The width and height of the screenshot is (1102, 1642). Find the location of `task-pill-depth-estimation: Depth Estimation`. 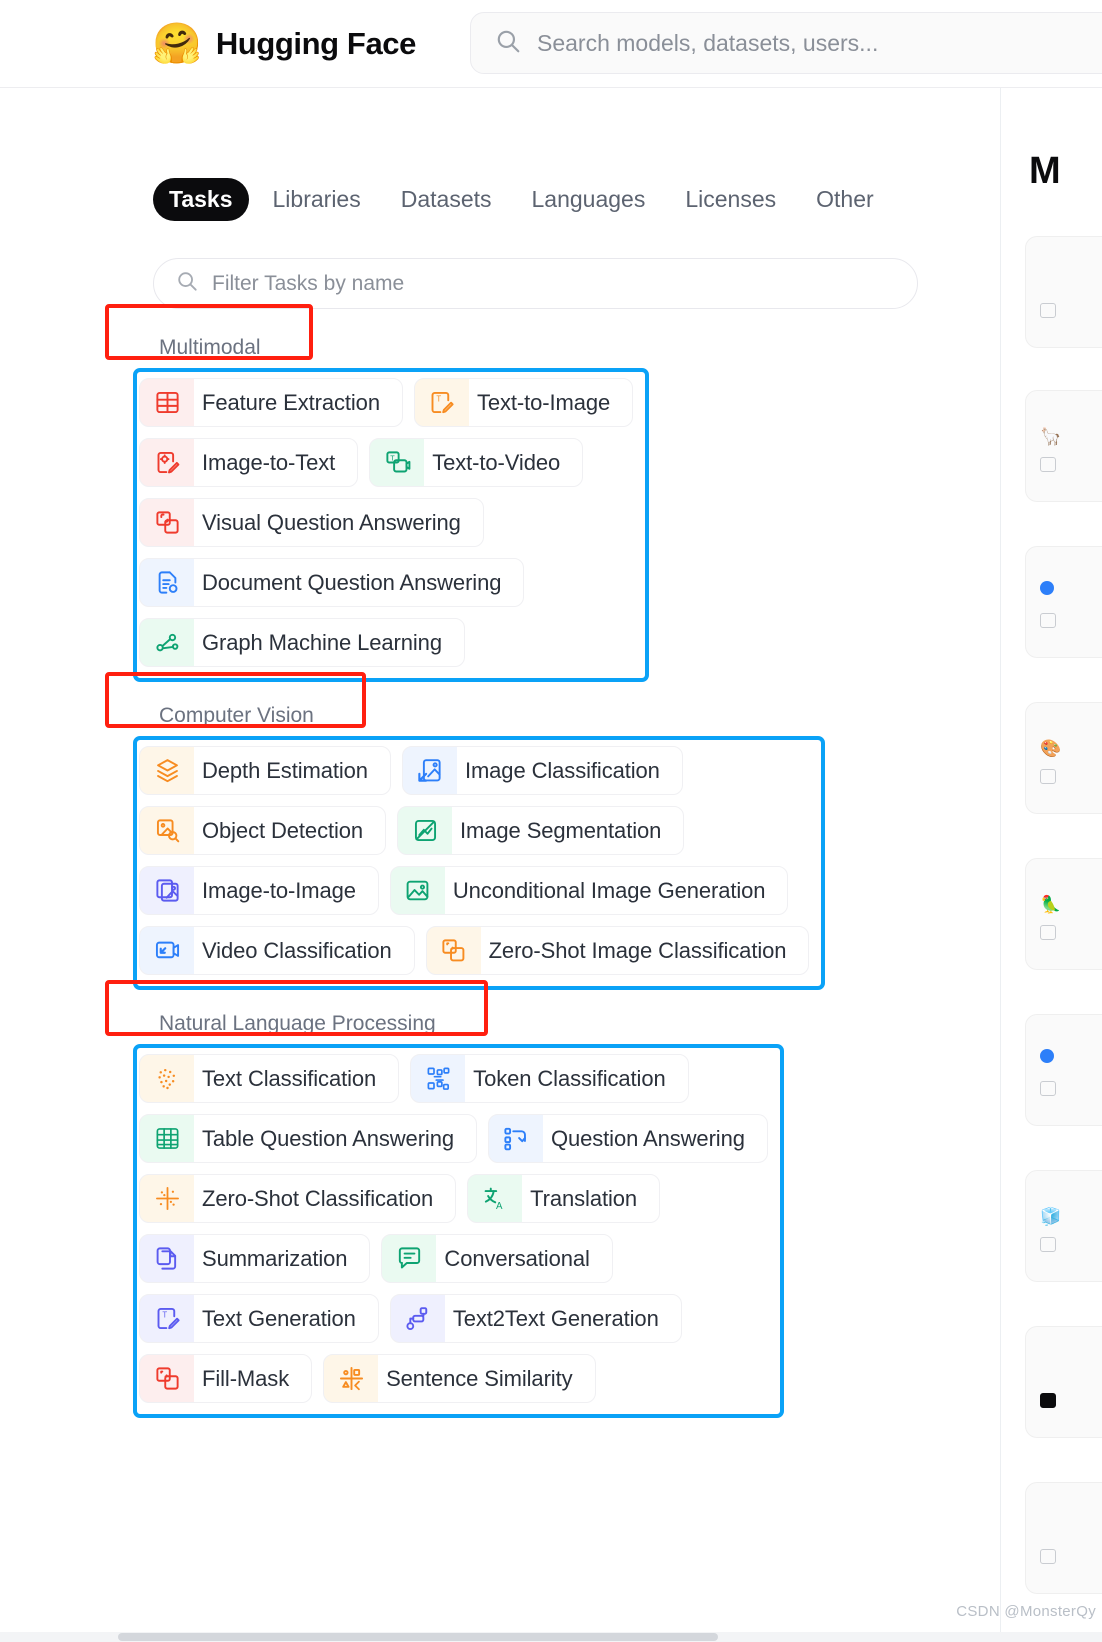

task-pill-depth-estimation: Depth Estimation is located at coordinates (265, 770).